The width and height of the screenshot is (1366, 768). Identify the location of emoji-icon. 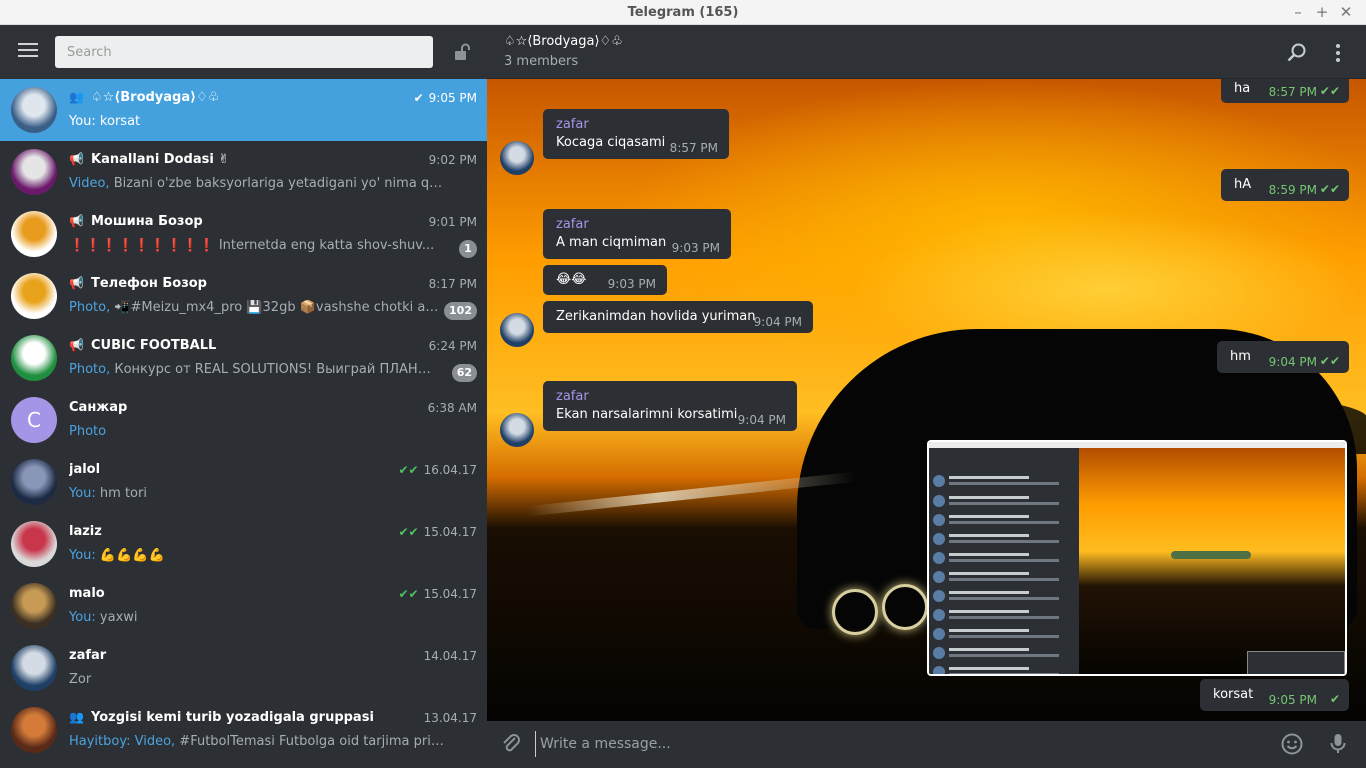
(1292, 744).